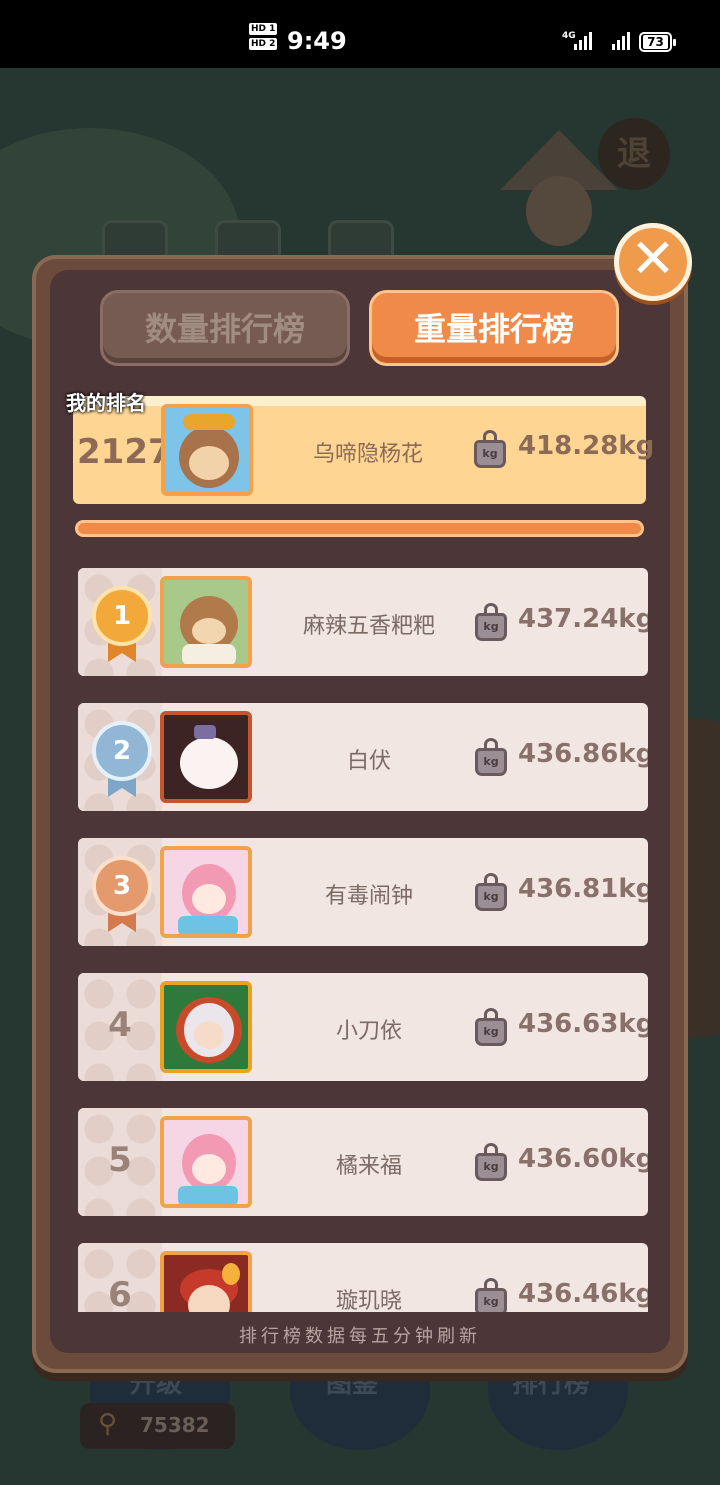 The height and width of the screenshot is (1485, 720). I want to click on close-icon: ✕, so click(653, 258).